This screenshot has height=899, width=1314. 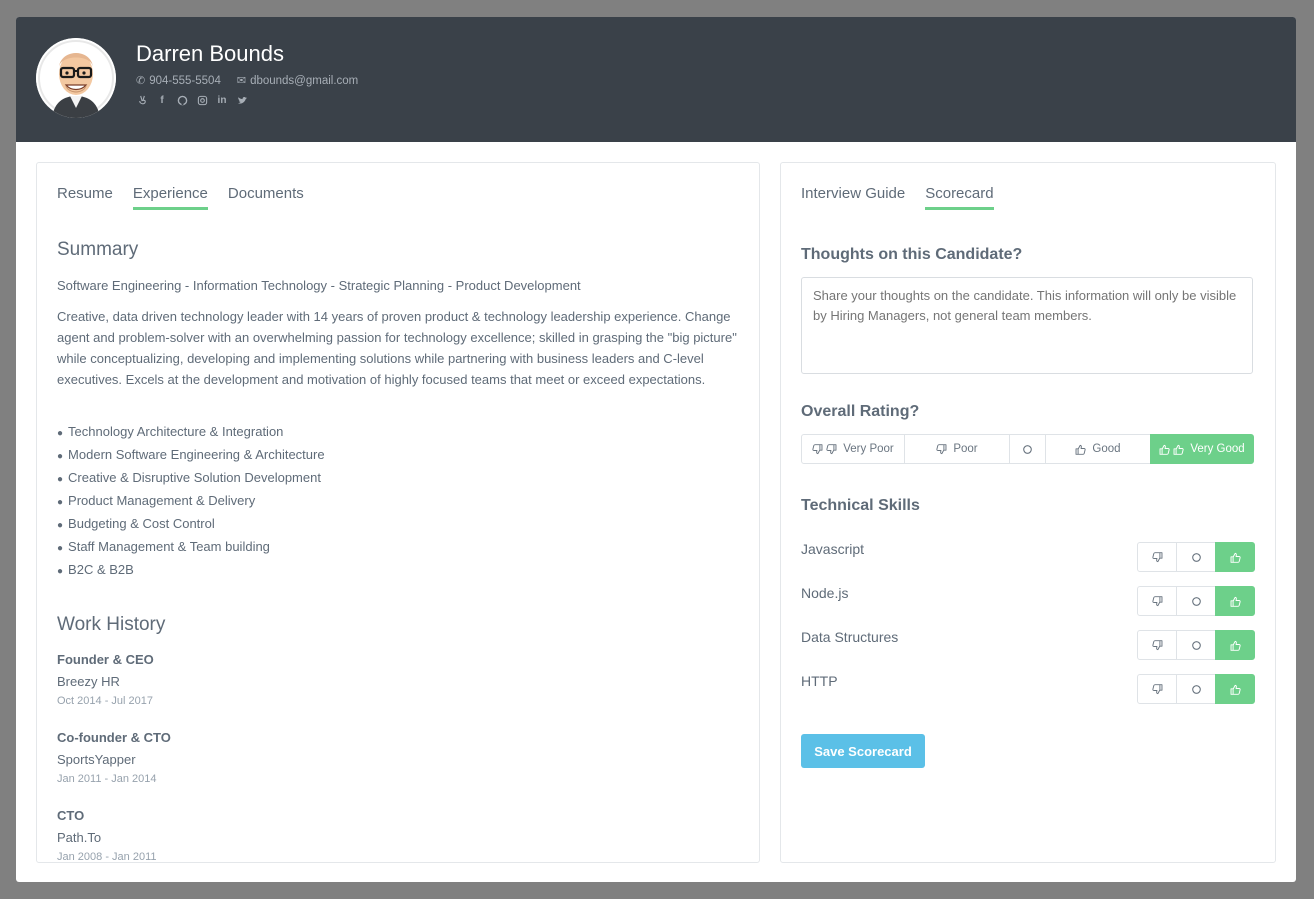 What do you see at coordinates (853, 197) in the screenshot?
I see `tab-interview-guide: Interview Guide` at bounding box center [853, 197].